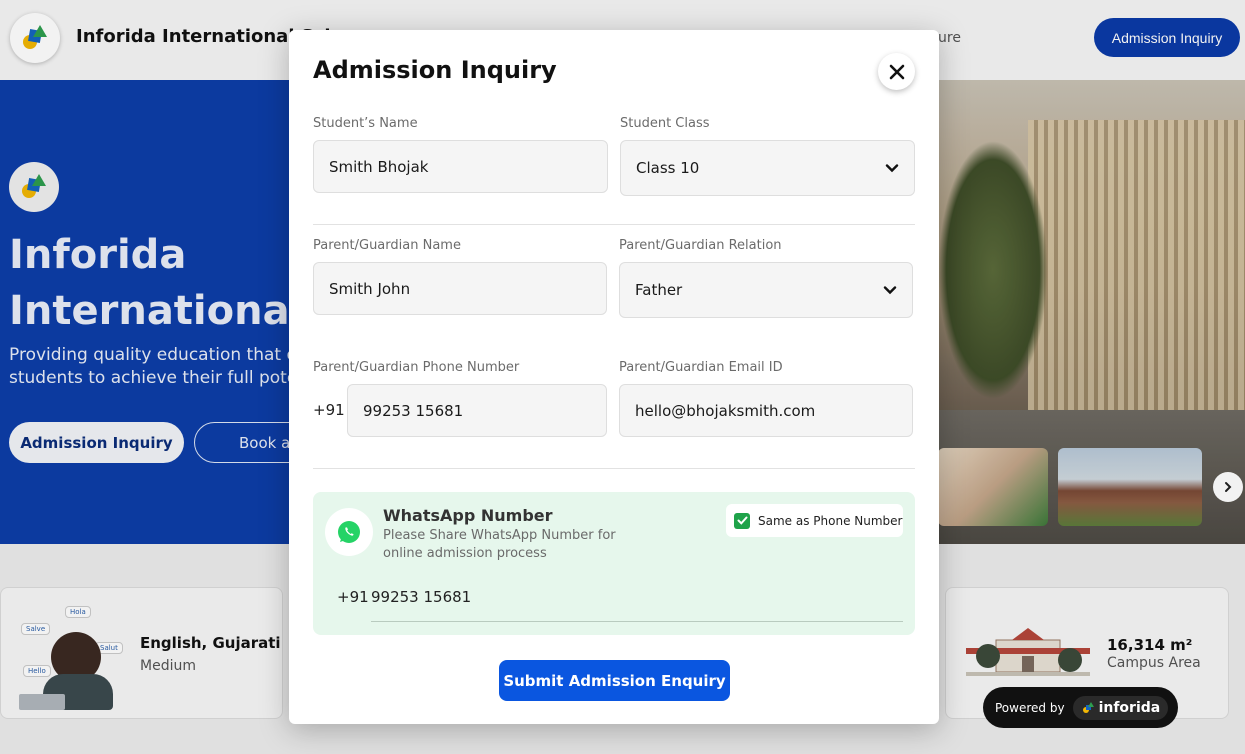 The height and width of the screenshot is (754, 1245). Describe the element at coordinates (766, 290) in the screenshot. I see `guardian-relation-select: Father` at that location.